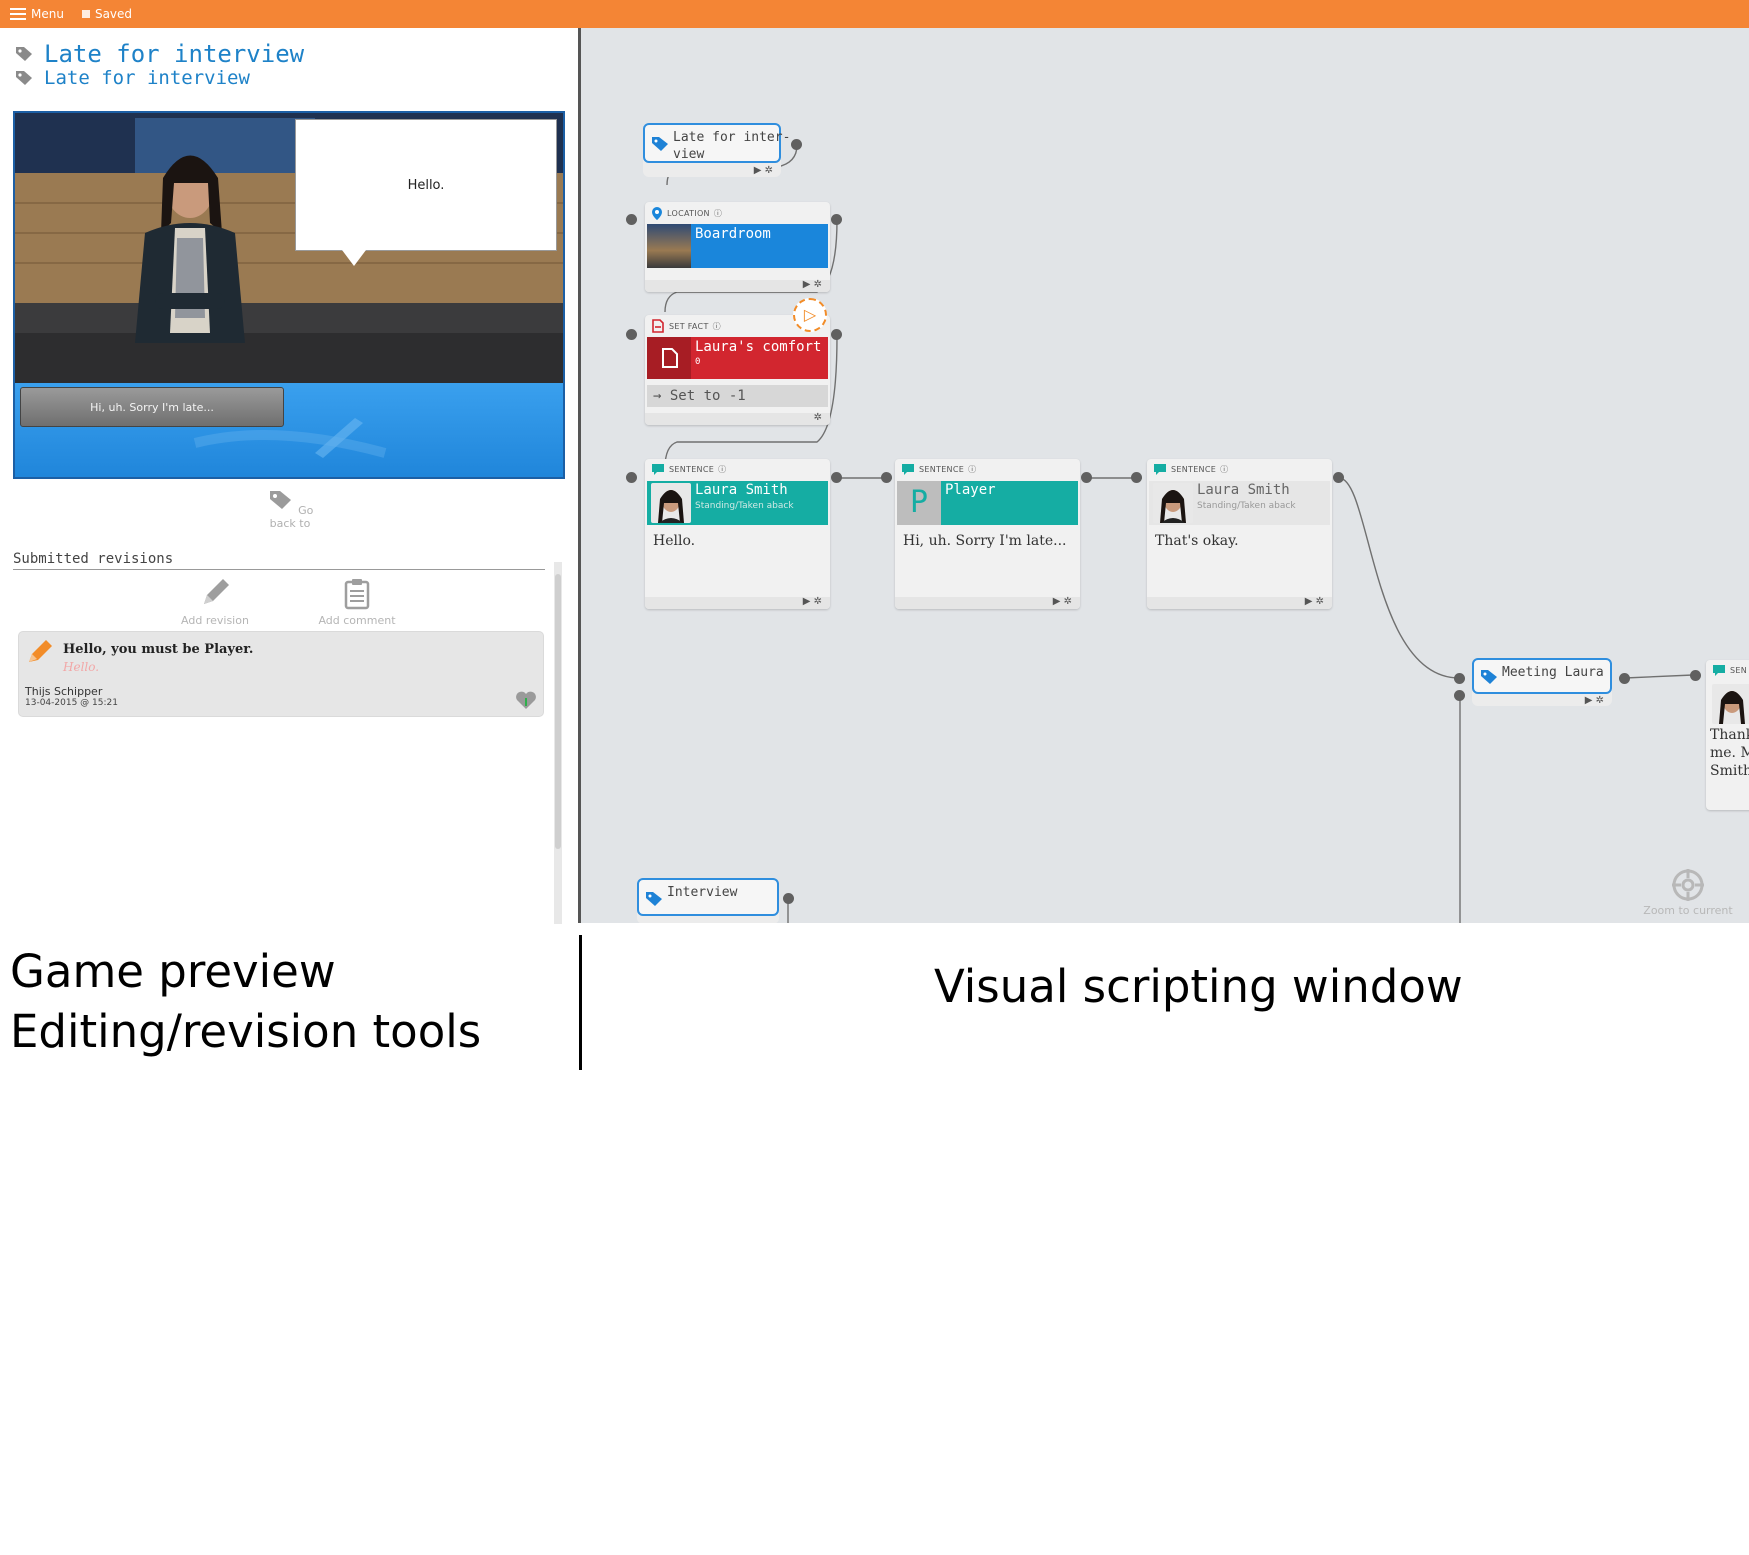 This screenshot has height=1555, width=1749. I want to click on node-footer, so click(737, 419).